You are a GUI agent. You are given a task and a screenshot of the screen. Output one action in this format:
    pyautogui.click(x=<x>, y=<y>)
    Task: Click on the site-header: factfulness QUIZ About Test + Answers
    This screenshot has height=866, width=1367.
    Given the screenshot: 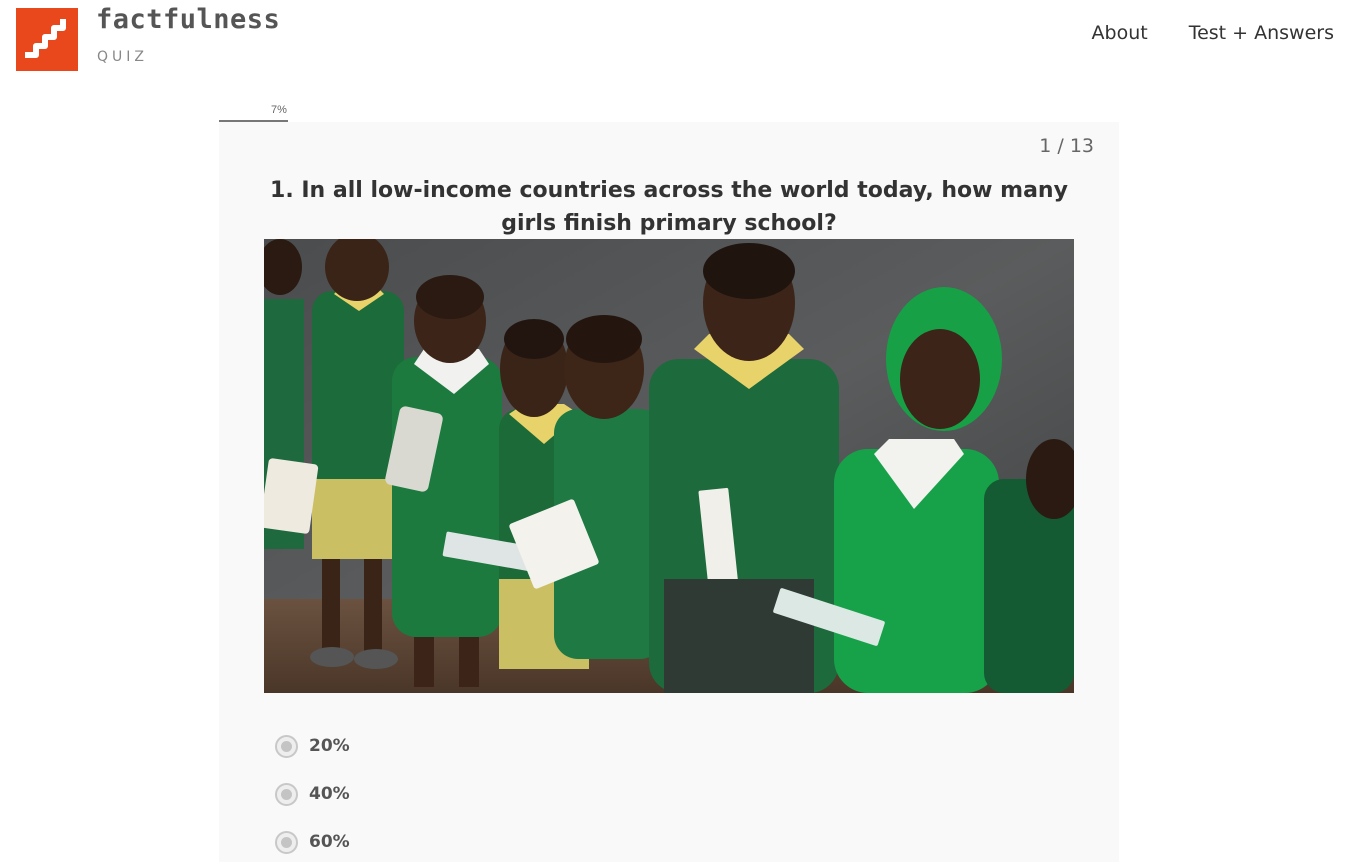 What is the action you would take?
    pyautogui.click(x=683, y=45)
    